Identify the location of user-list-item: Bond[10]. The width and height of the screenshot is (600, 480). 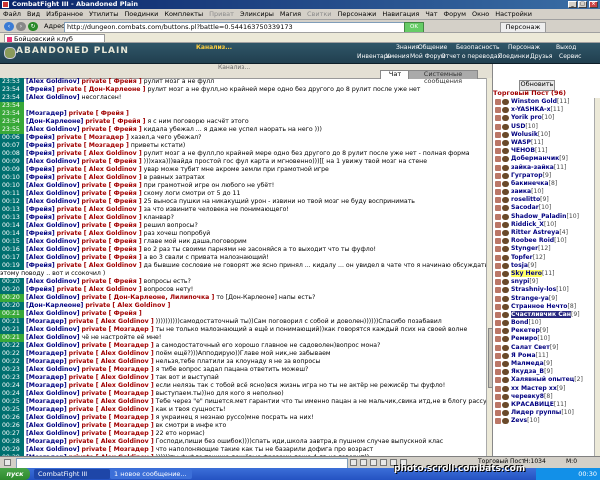
(544, 323).